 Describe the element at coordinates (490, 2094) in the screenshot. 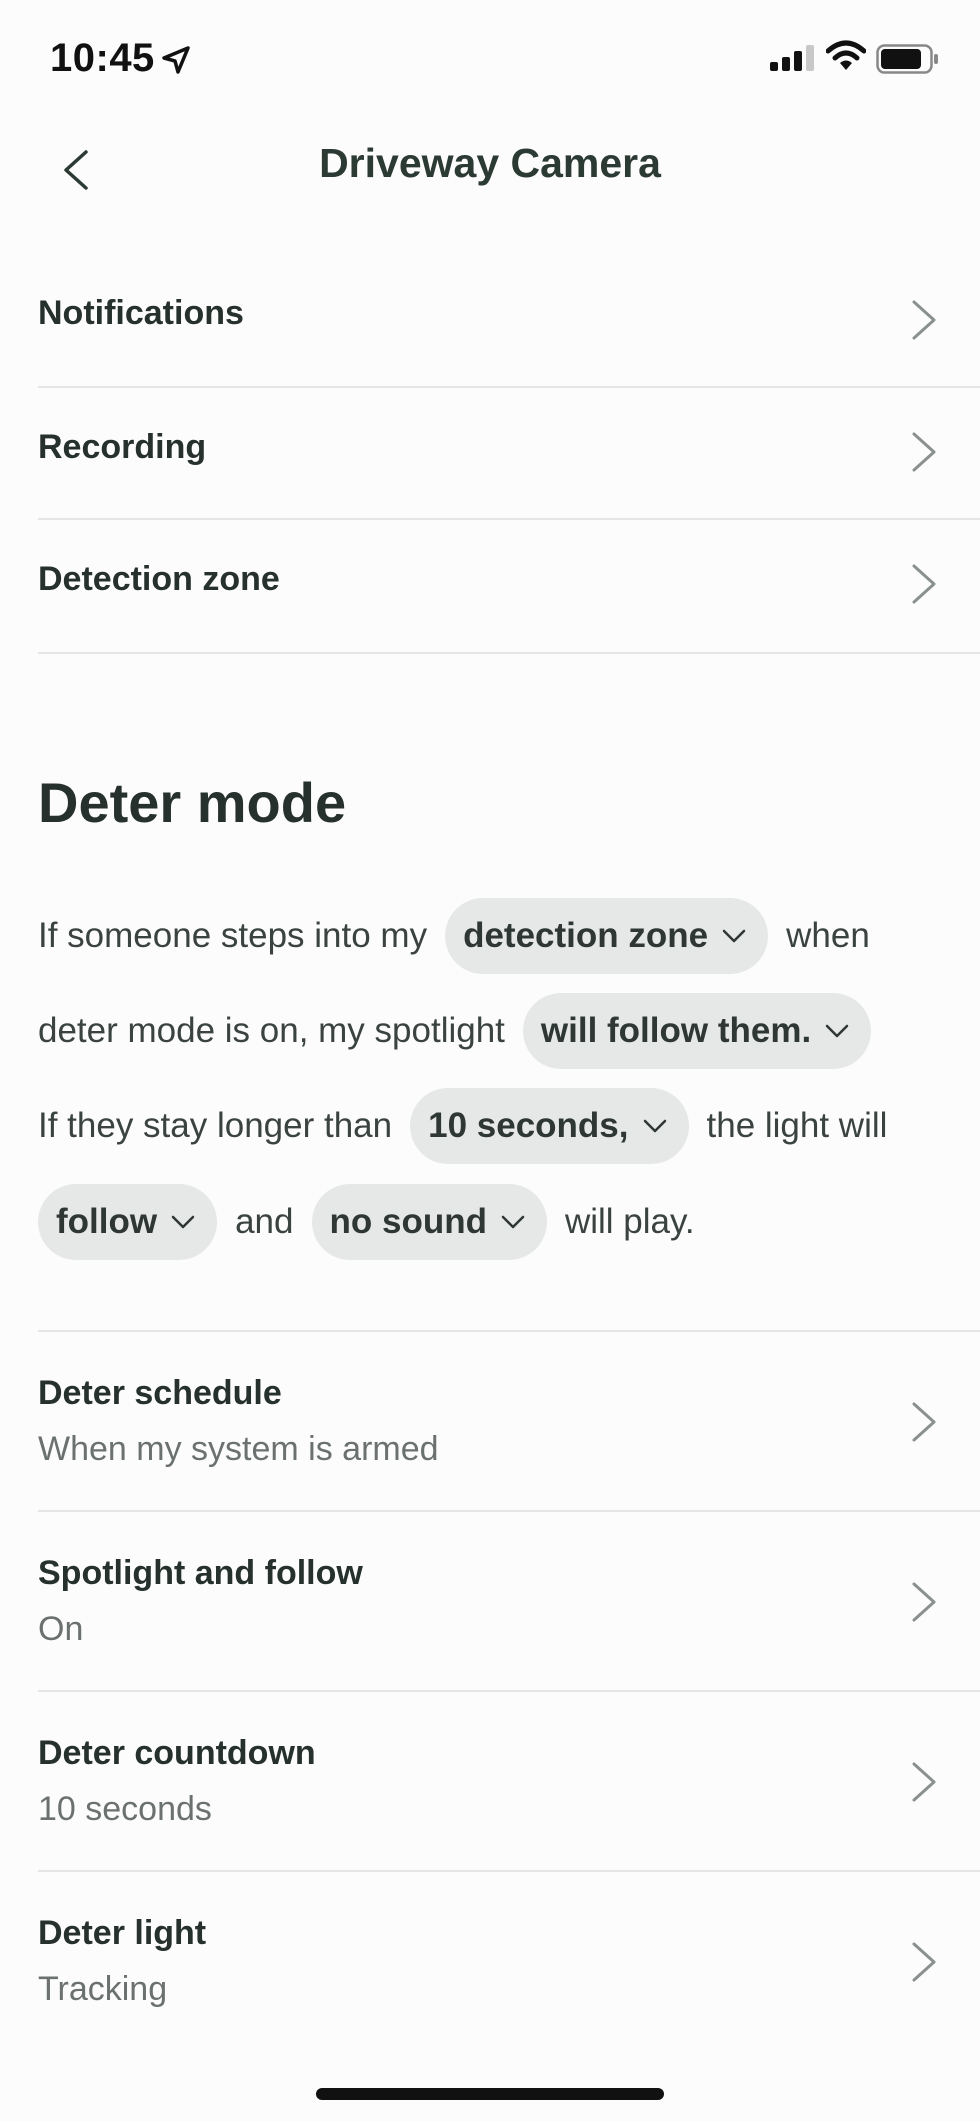

I see `home-indicator` at that location.